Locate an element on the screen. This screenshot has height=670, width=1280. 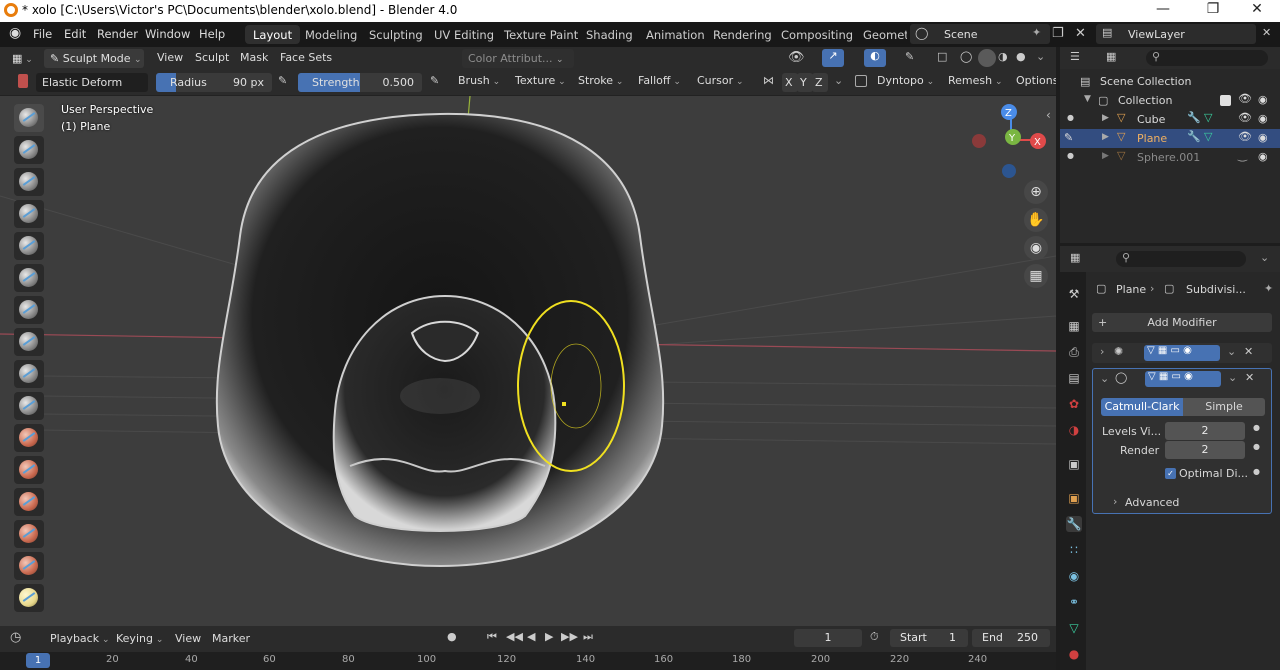
collection-tab-icon: ▣ is located at coordinates (1074, 464).